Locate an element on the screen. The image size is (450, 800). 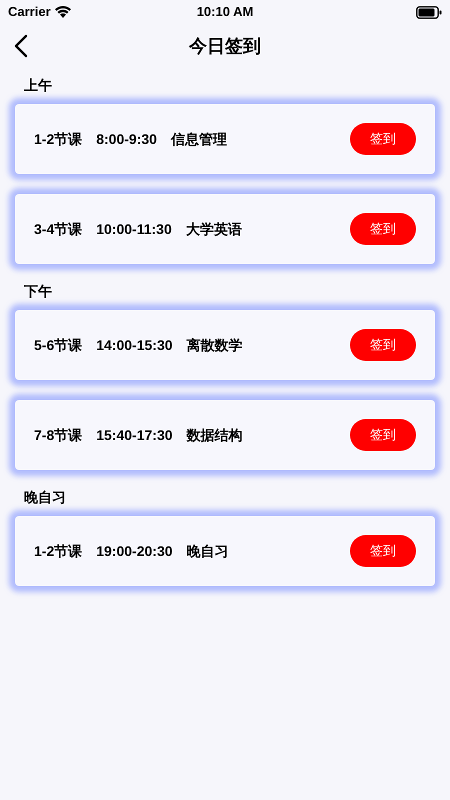
course-label: 离散数学 is located at coordinates (214, 345).